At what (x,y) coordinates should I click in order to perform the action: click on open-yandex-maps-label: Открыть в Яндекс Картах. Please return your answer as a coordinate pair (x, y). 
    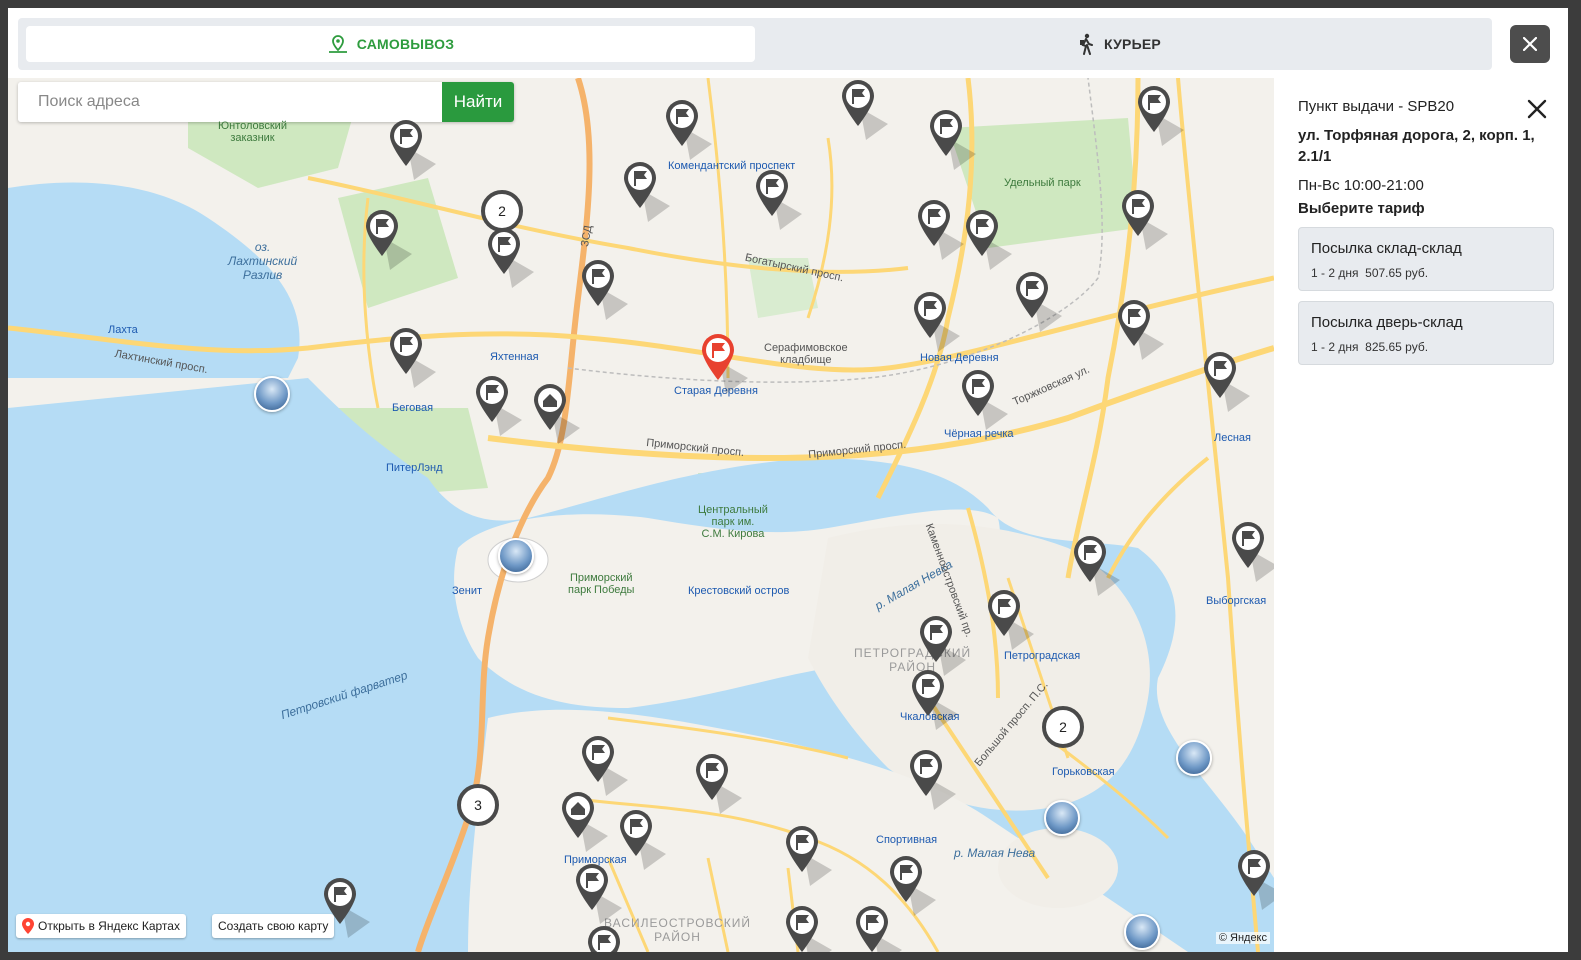
    Looking at the image, I should click on (109, 926).